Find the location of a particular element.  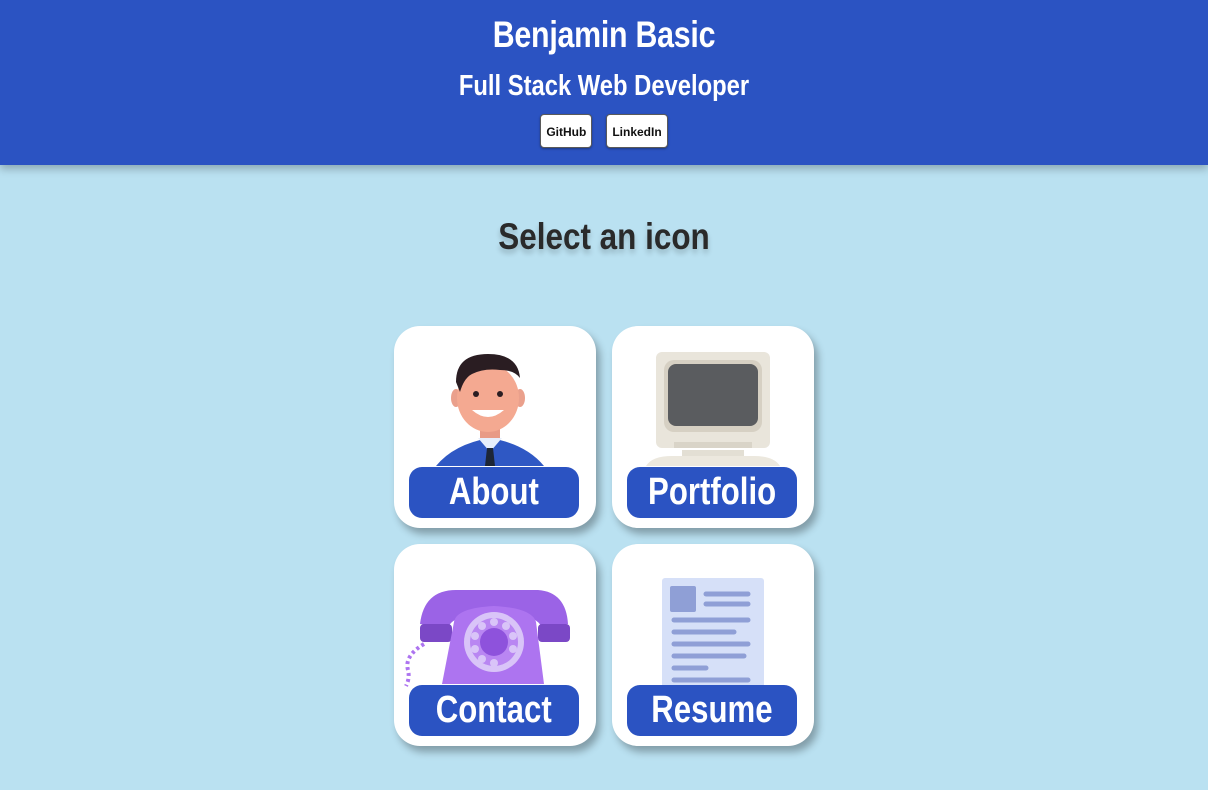

resume-tile: Resume is located at coordinates (713, 645).